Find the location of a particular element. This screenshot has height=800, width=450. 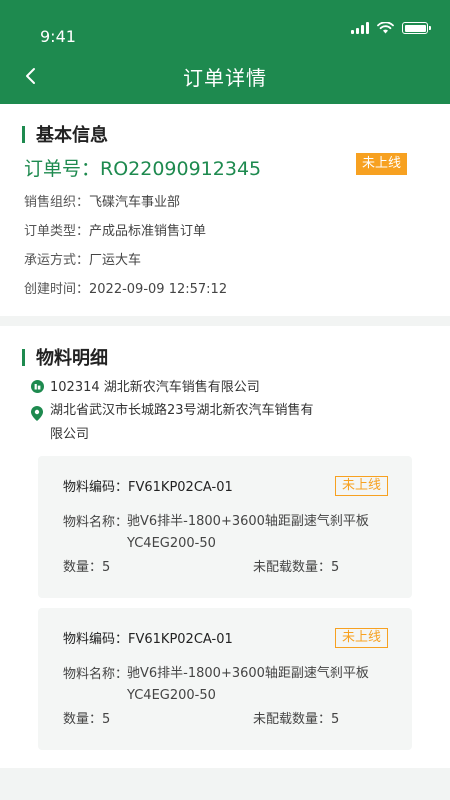

signal-icon is located at coordinates (360, 28).